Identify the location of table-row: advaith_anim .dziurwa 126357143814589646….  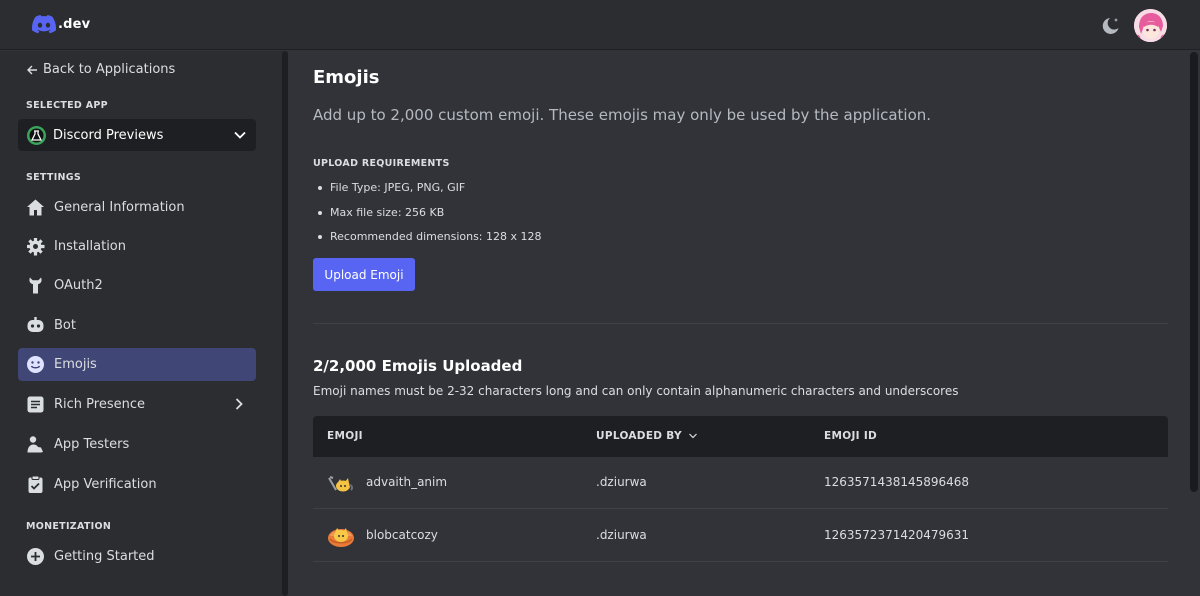
(740, 483).